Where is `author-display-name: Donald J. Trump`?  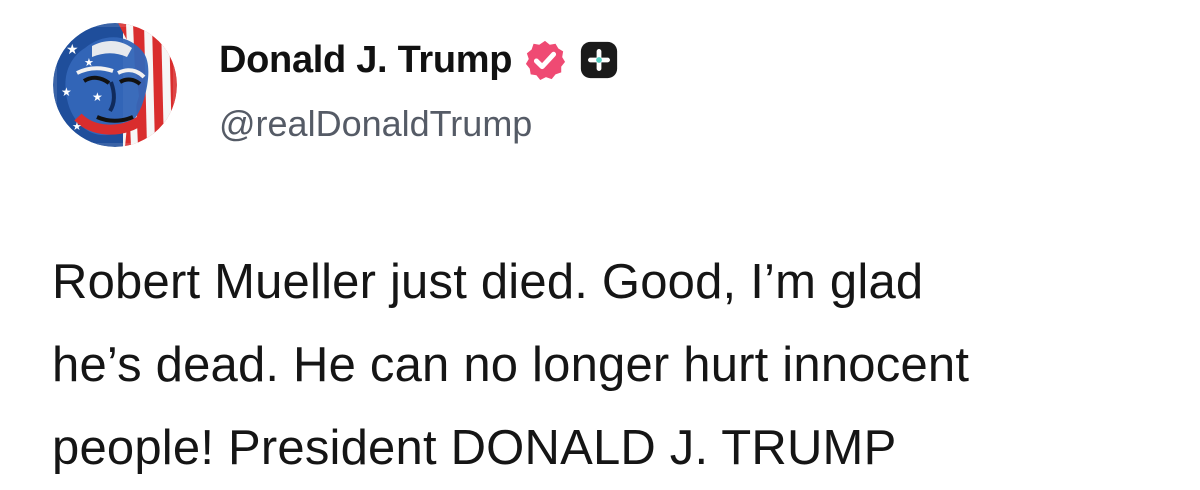
author-display-name: Donald J. Trump is located at coordinates (366, 60).